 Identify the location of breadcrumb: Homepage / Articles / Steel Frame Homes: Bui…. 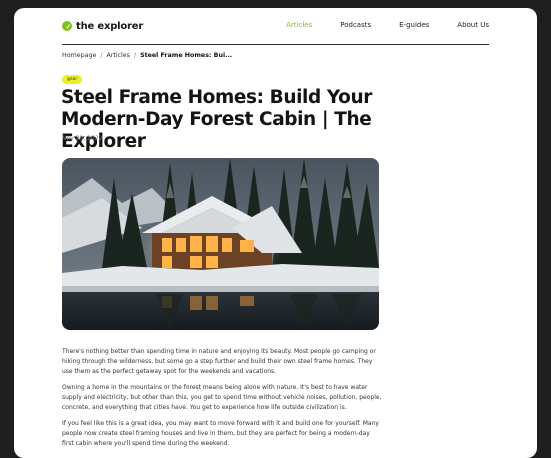
(147, 55).